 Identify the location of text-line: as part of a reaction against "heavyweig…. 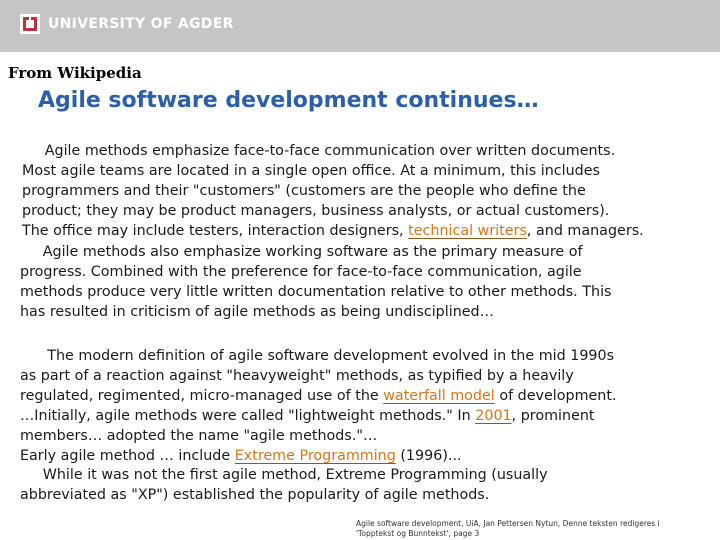
(297, 376).